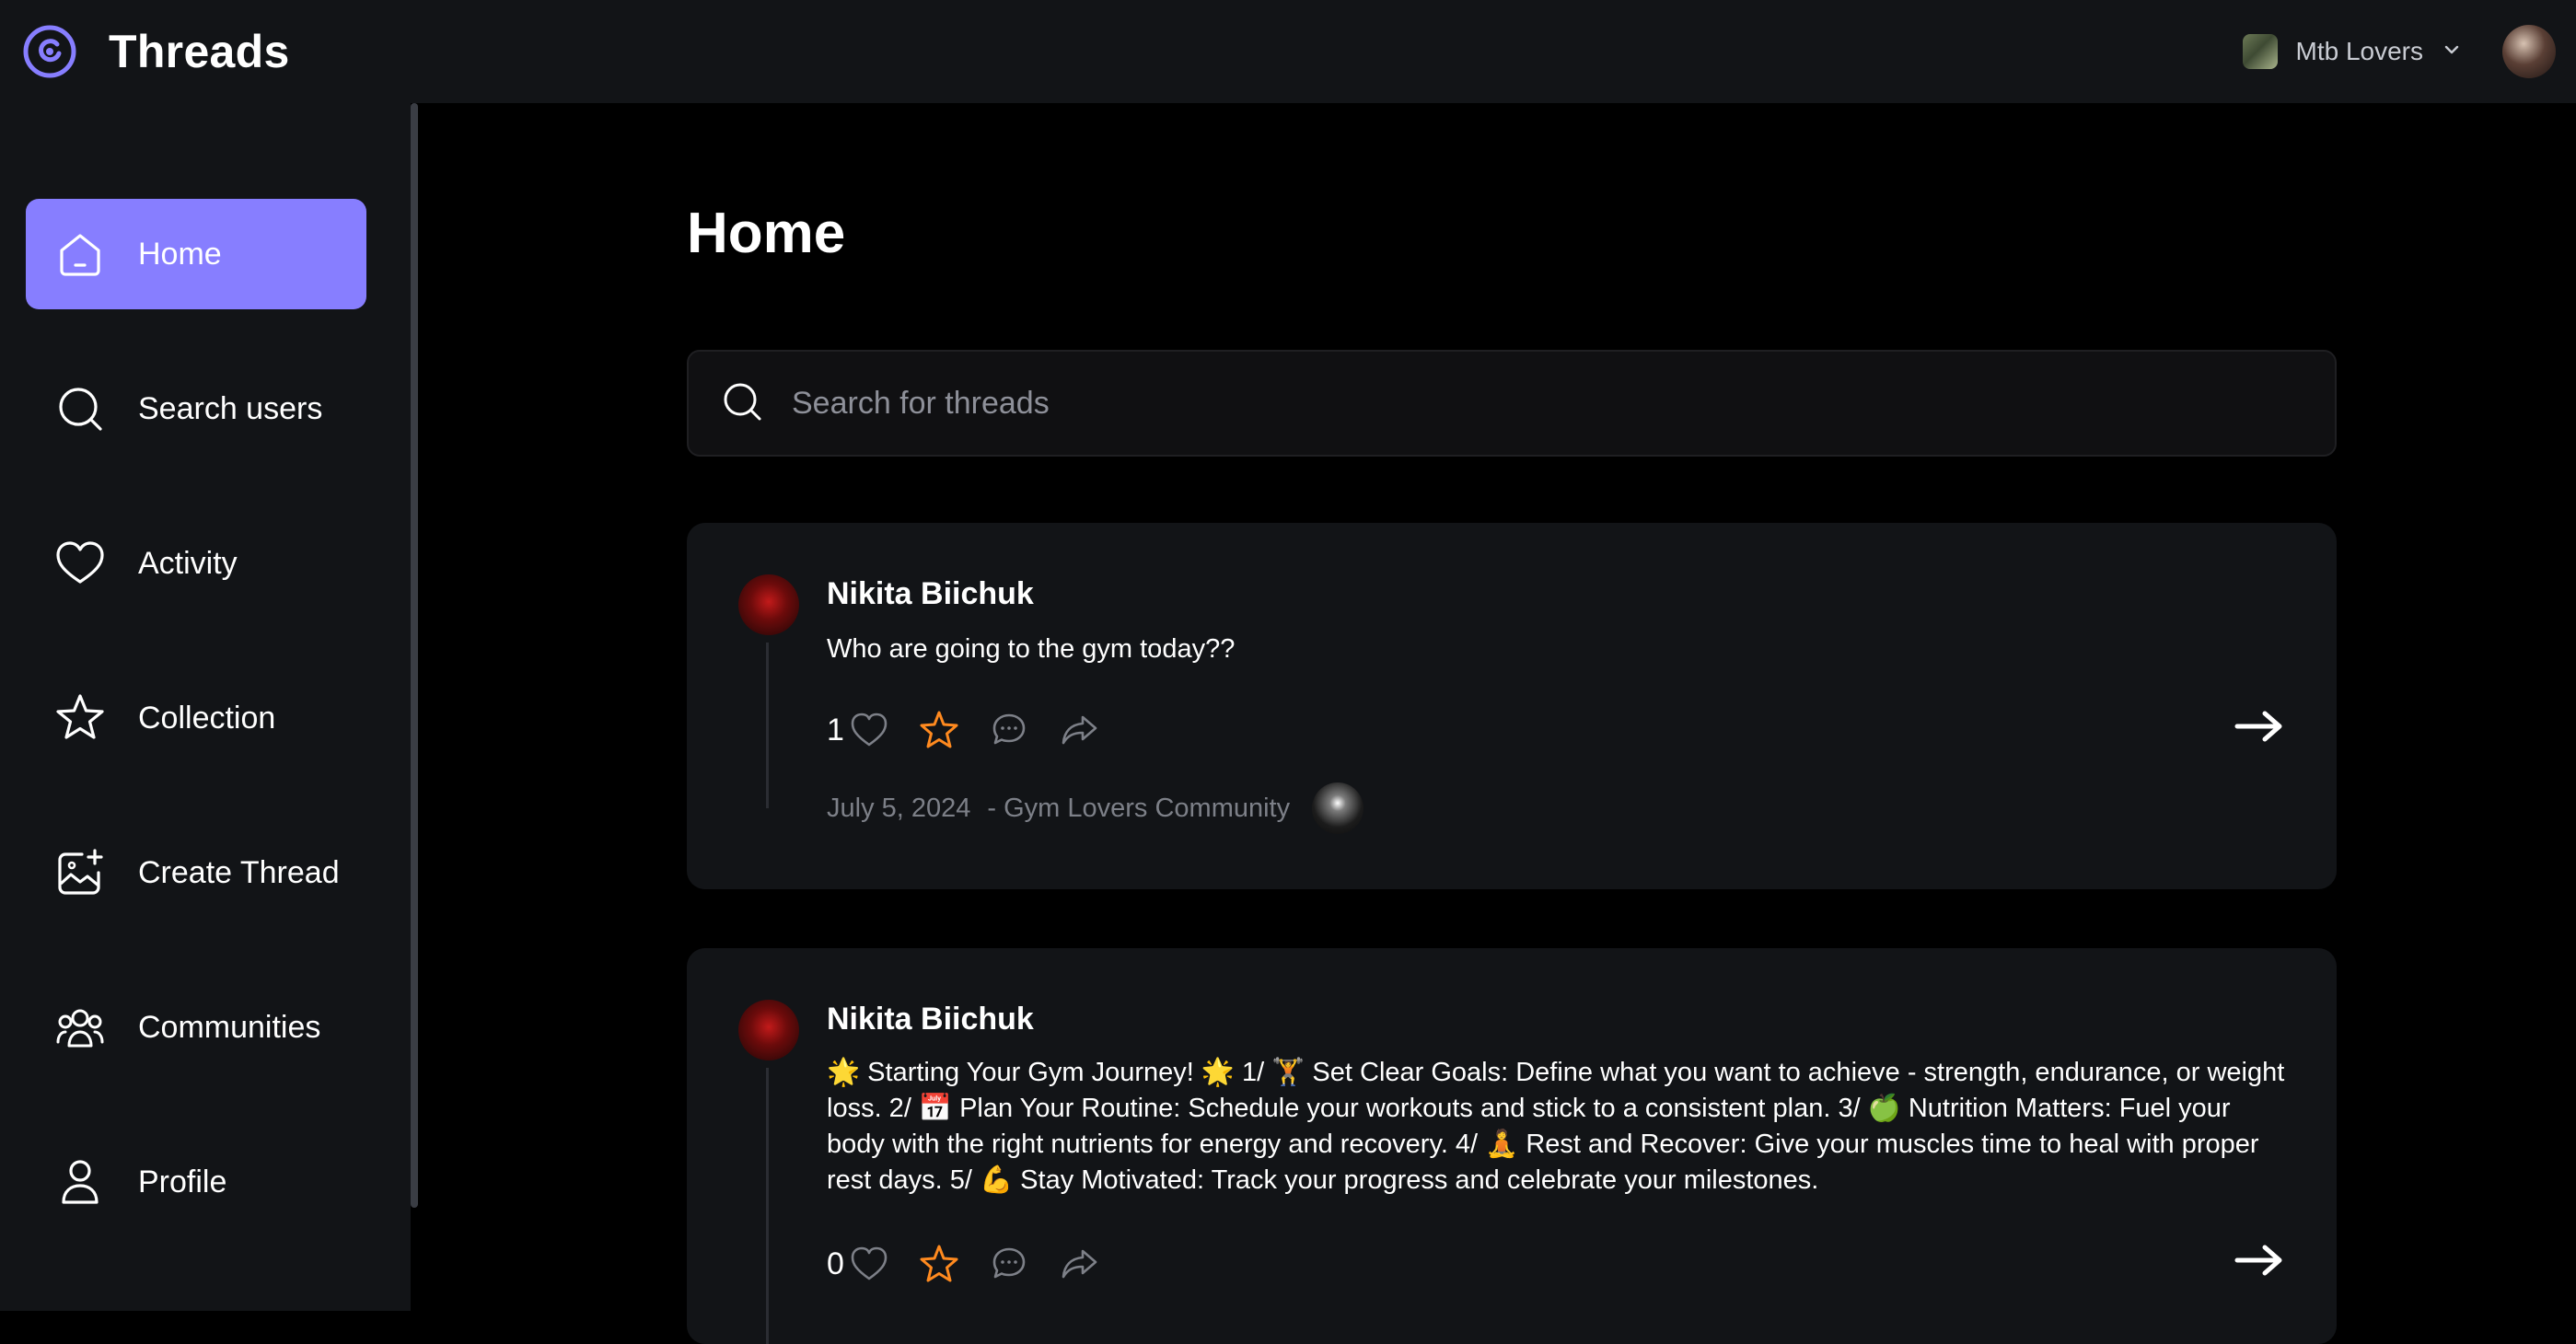 The width and height of the screenshot is (2576, 1344). I want to click on organization-avatar, so click(2260, 51).